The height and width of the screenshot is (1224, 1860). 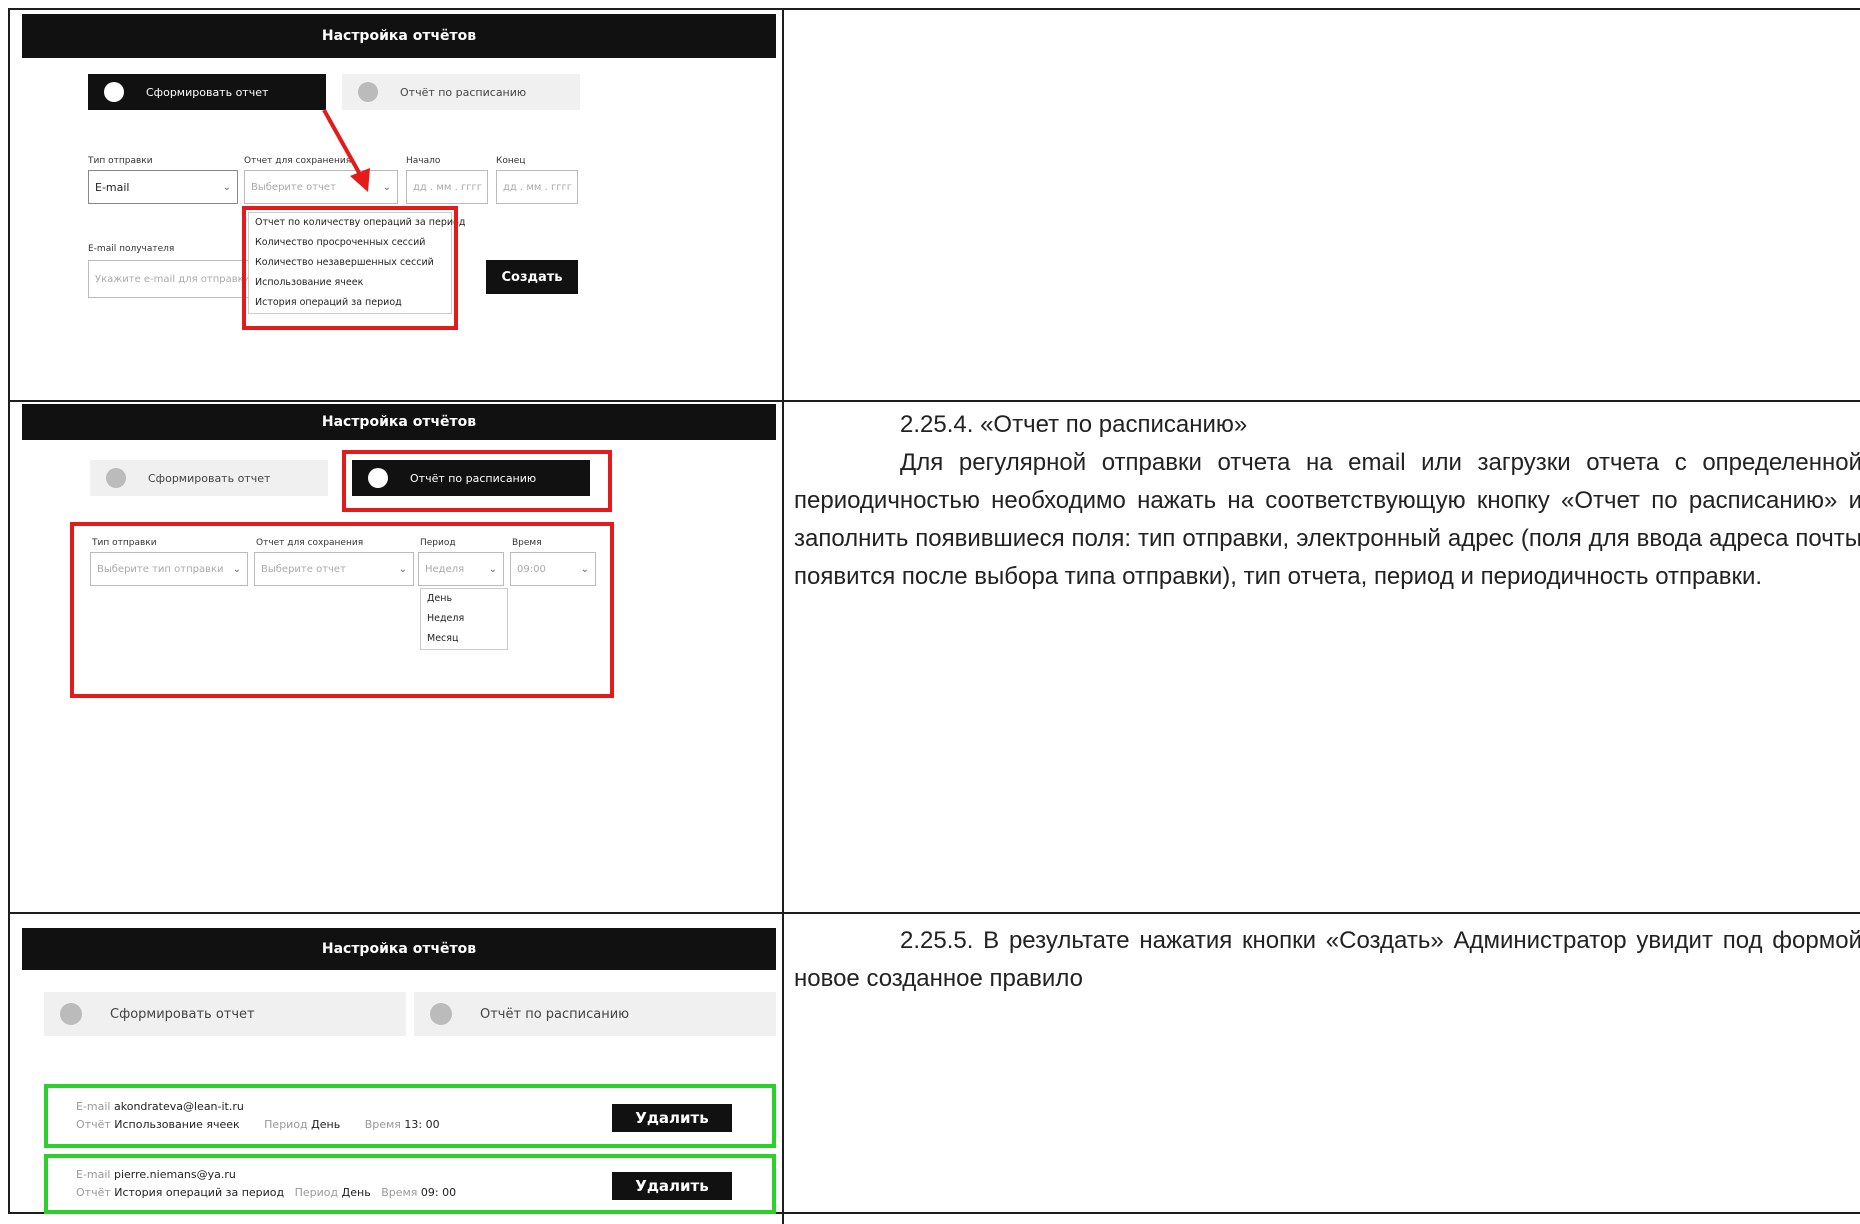 I want to click on label-email: E-mail получателя, so click(x=131, y=249).